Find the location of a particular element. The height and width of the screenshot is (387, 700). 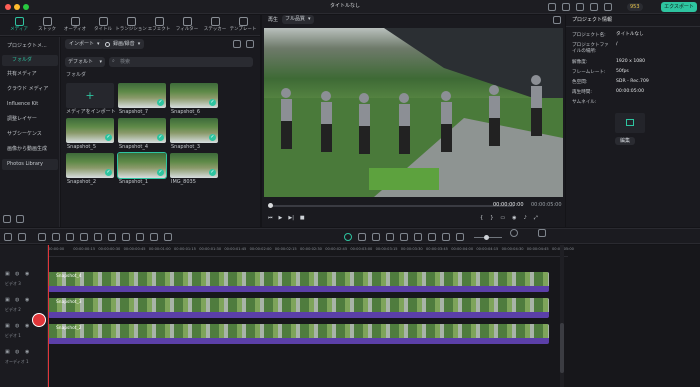

media-tile: ✓ Snapshot_3 is located at coordinates (194, 135).